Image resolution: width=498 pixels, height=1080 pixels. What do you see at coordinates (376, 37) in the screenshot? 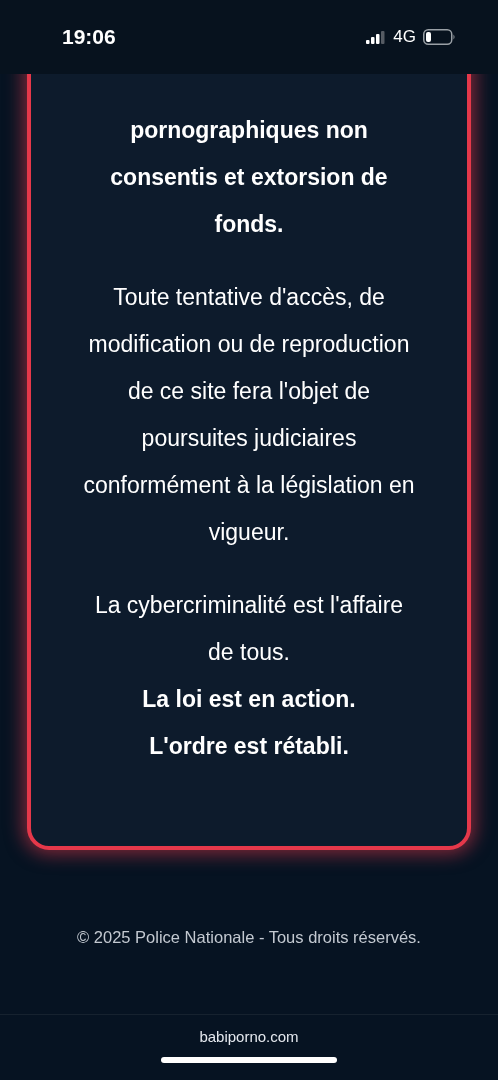
I see `signal-icon` at bounding box center [376, 37].